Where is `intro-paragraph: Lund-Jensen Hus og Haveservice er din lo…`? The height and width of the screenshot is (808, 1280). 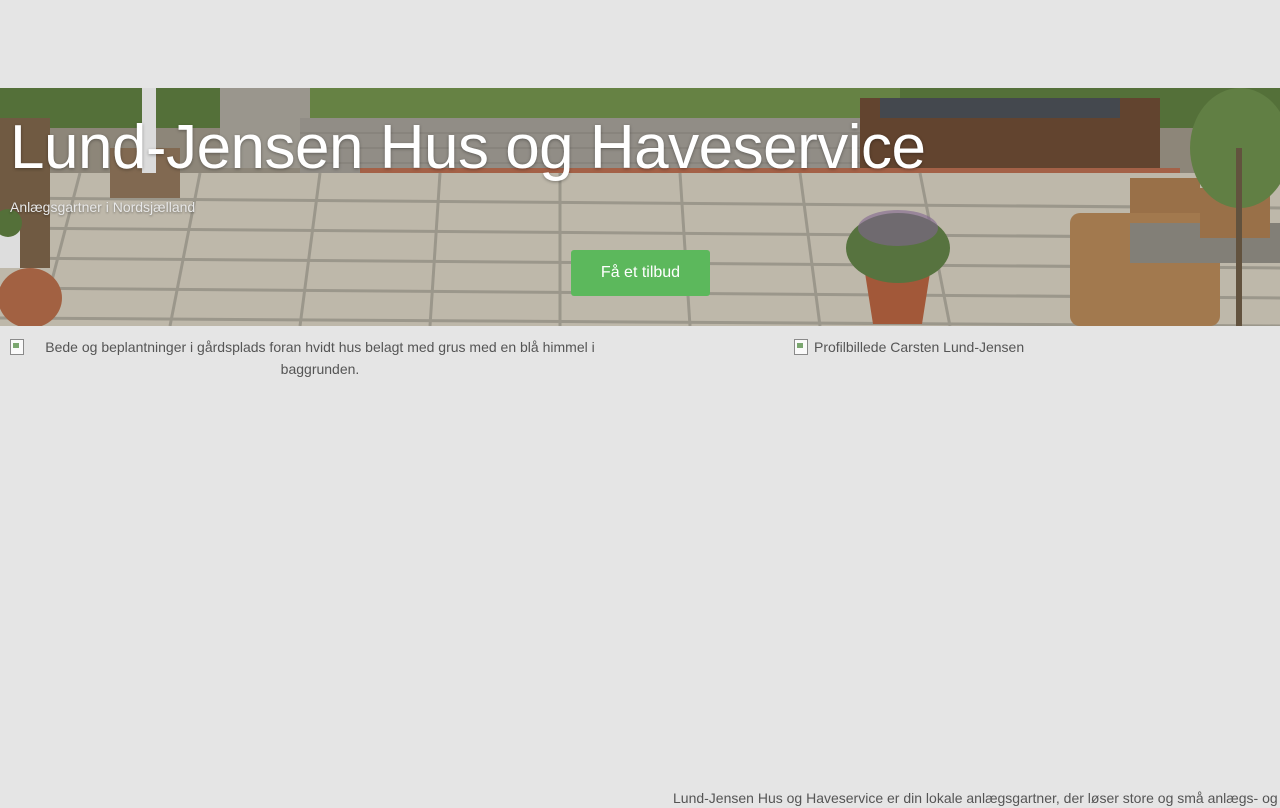 intro-paragraph: Lund-Jensen Hus og Haveservice er din lo… is located at coordinates (975, 798).